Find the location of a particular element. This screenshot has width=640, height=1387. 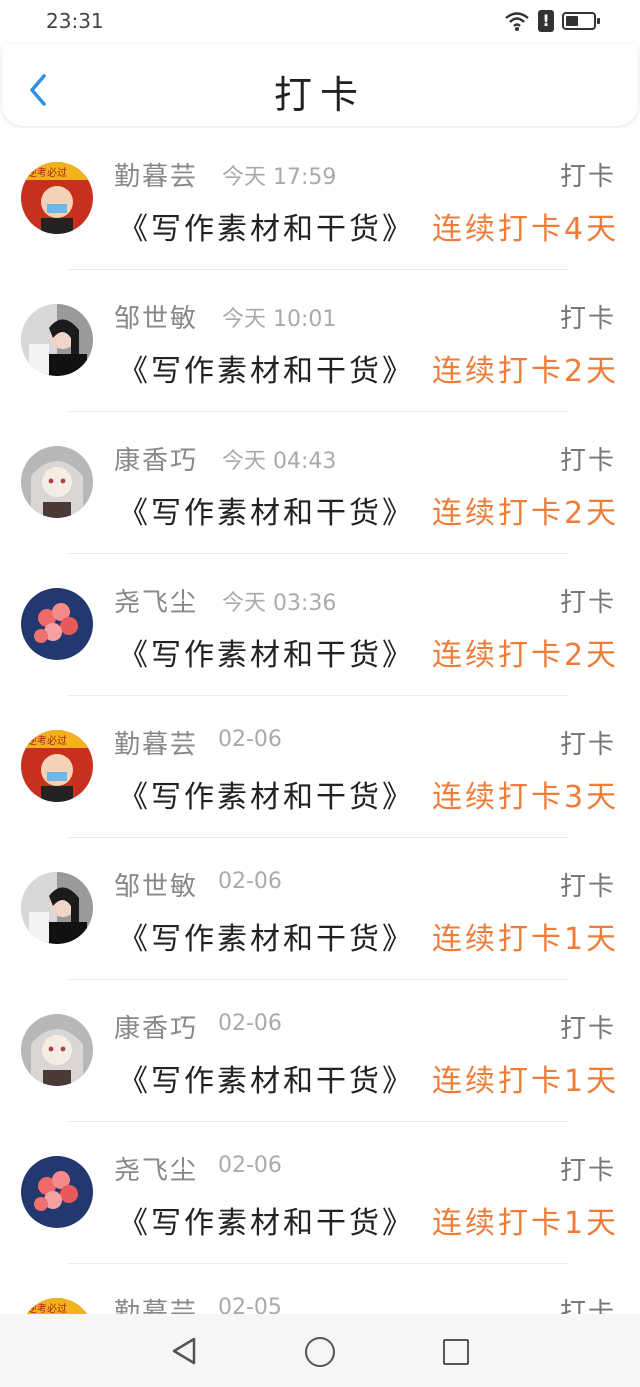

streak-label: 连续打卡3天 is located at coordinates (526, 797).